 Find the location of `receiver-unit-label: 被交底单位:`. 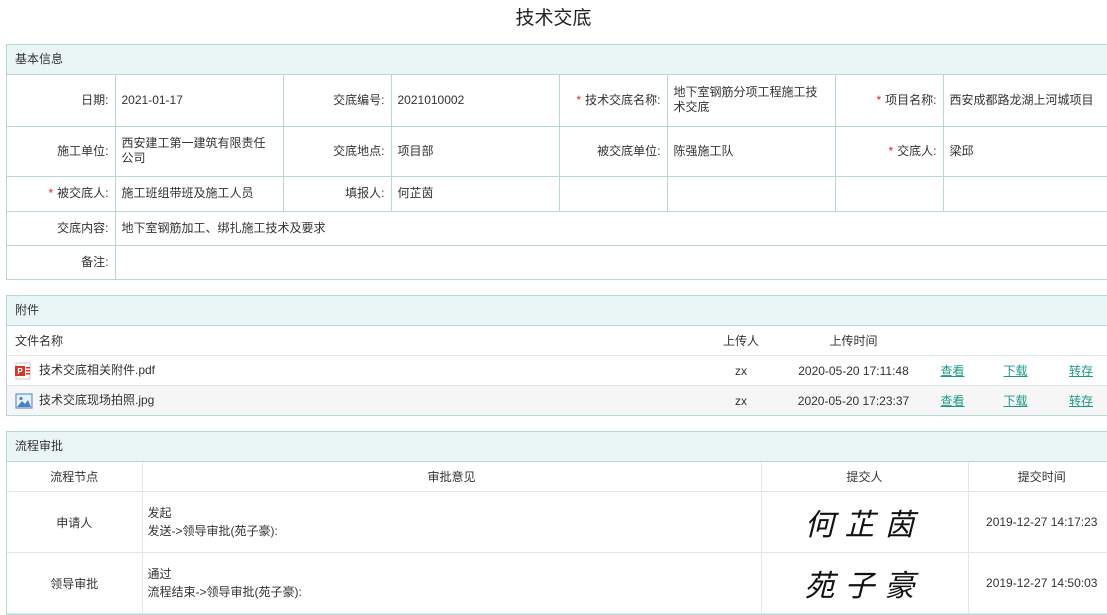

receiver-unit-label: 被交底单位: is located at coordinates (613, 151).